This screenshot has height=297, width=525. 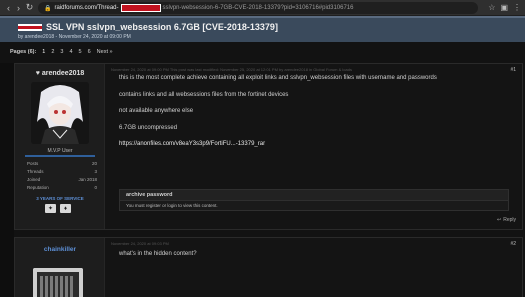 I want to click on page-link: 2, so click(x=52, y=52).